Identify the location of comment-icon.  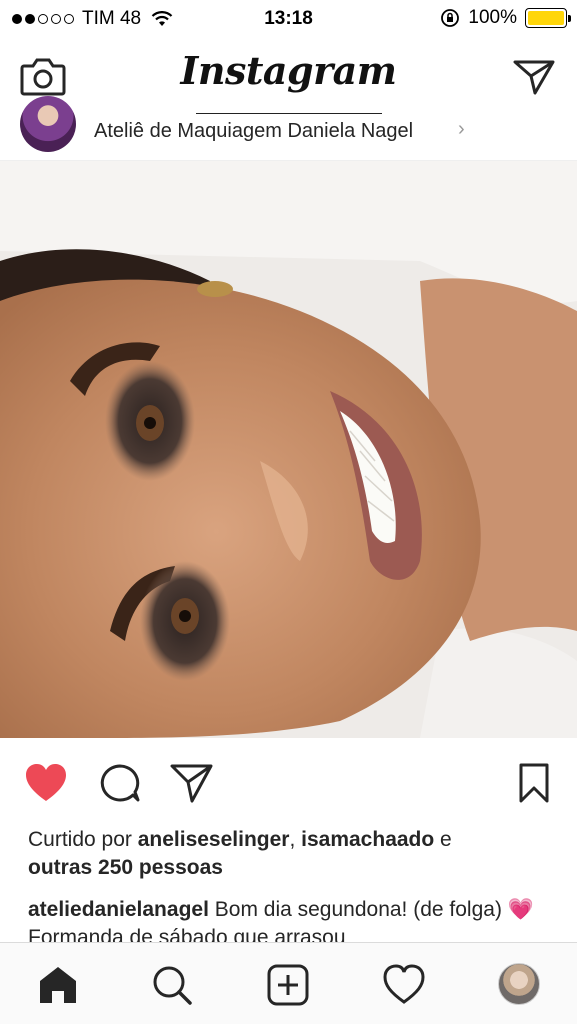
(120, 783).